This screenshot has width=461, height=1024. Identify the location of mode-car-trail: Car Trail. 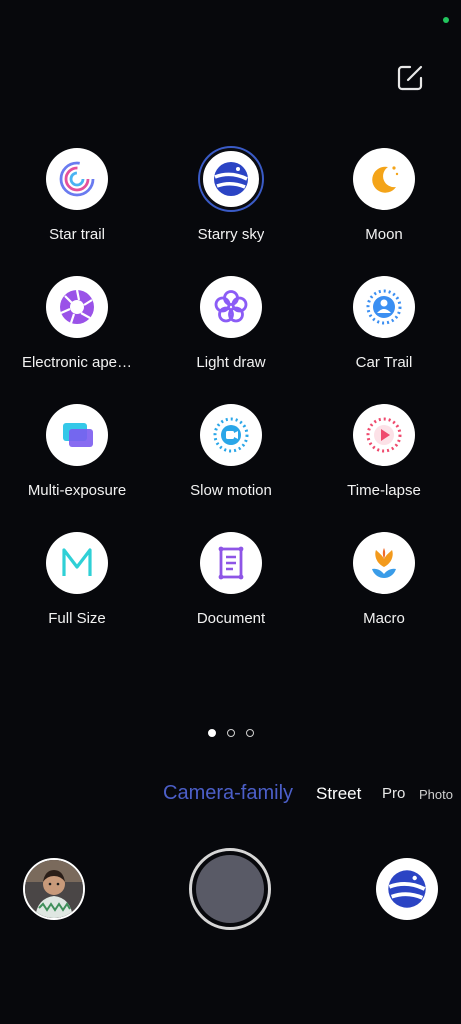
(384, 332).